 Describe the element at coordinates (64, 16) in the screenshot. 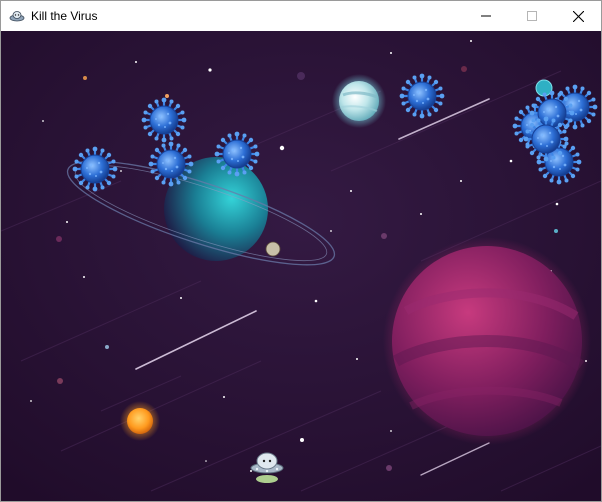

I see `window-title: Kill the Virus` at that location.